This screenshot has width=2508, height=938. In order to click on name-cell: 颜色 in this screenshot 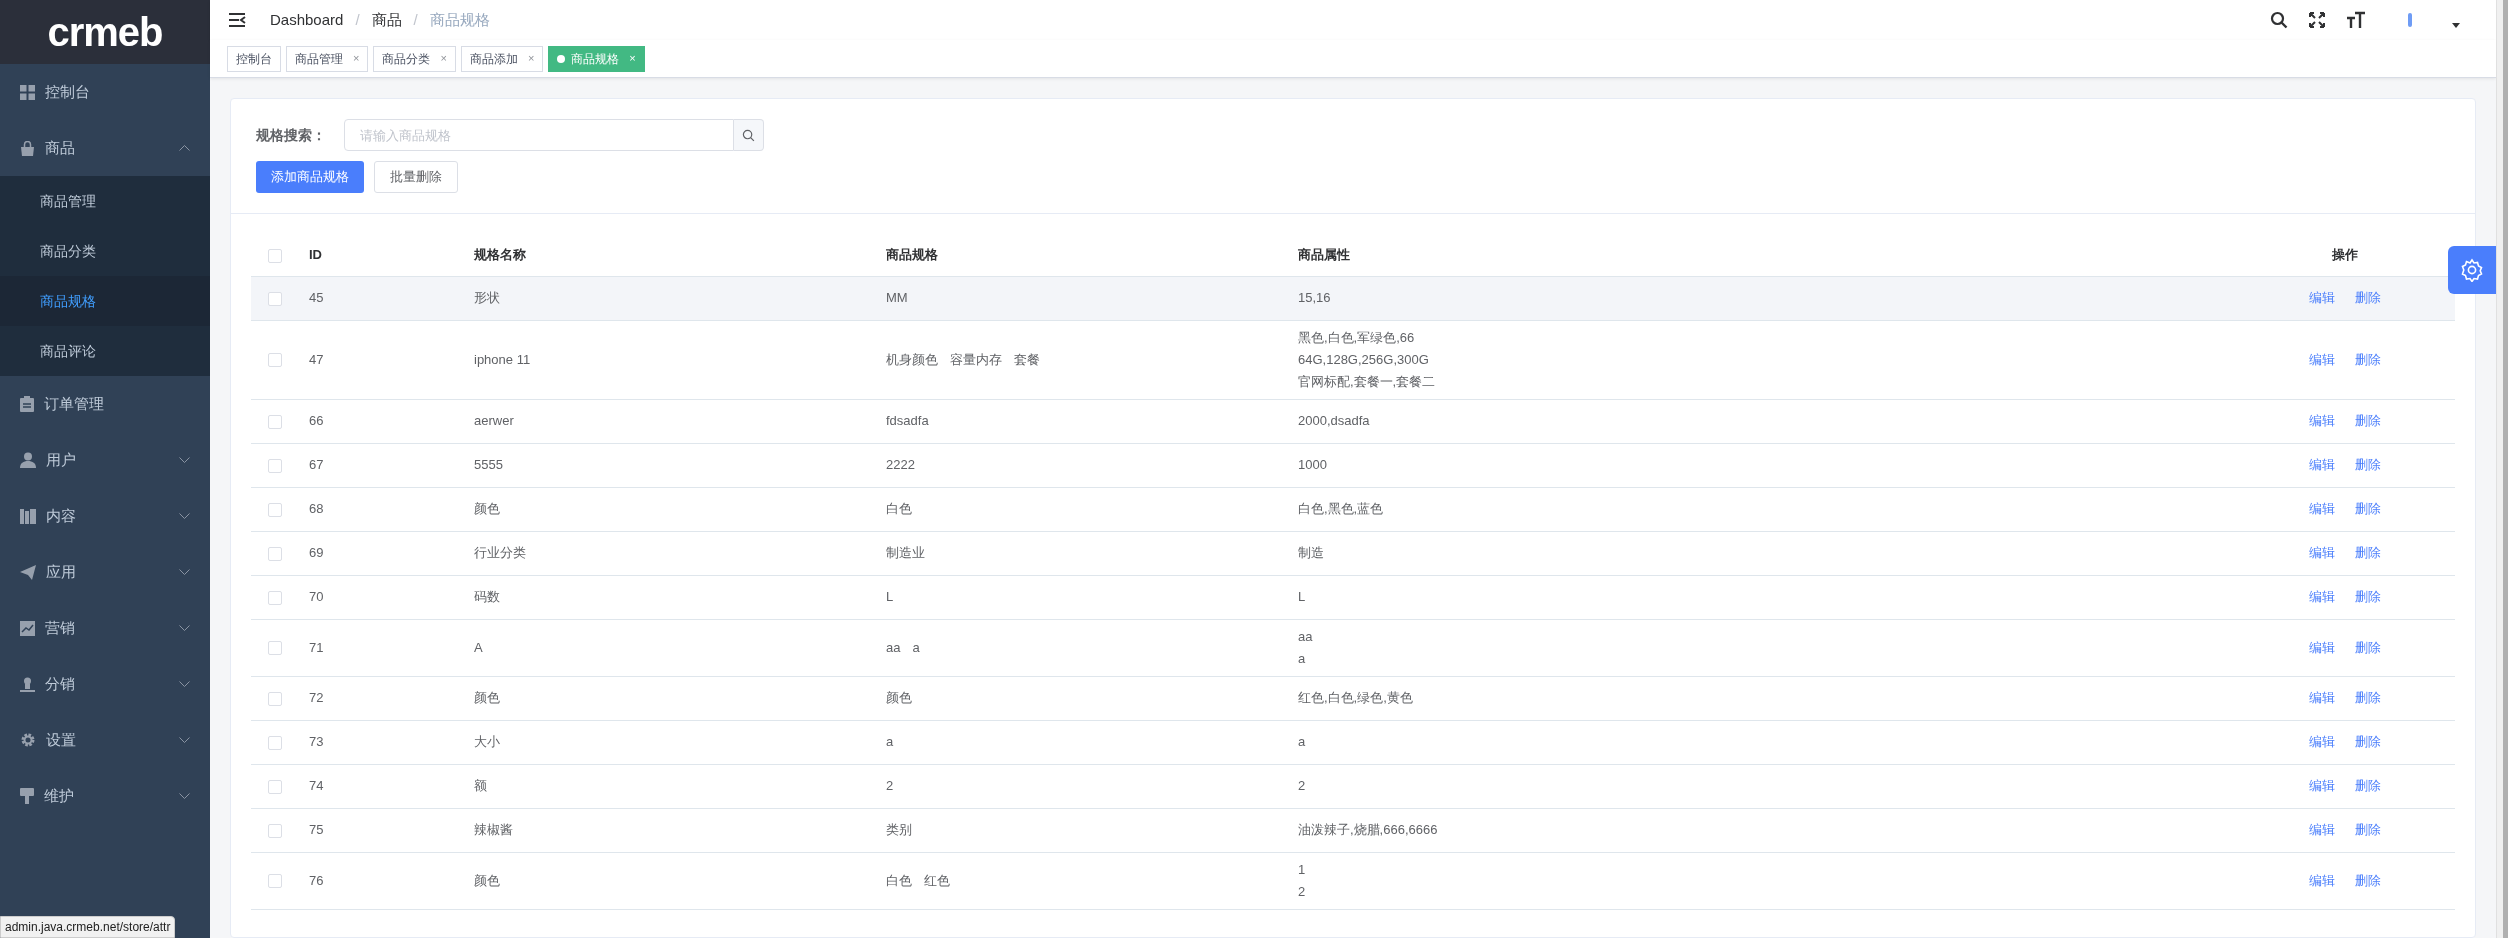, I will do `click(487, 698)`.